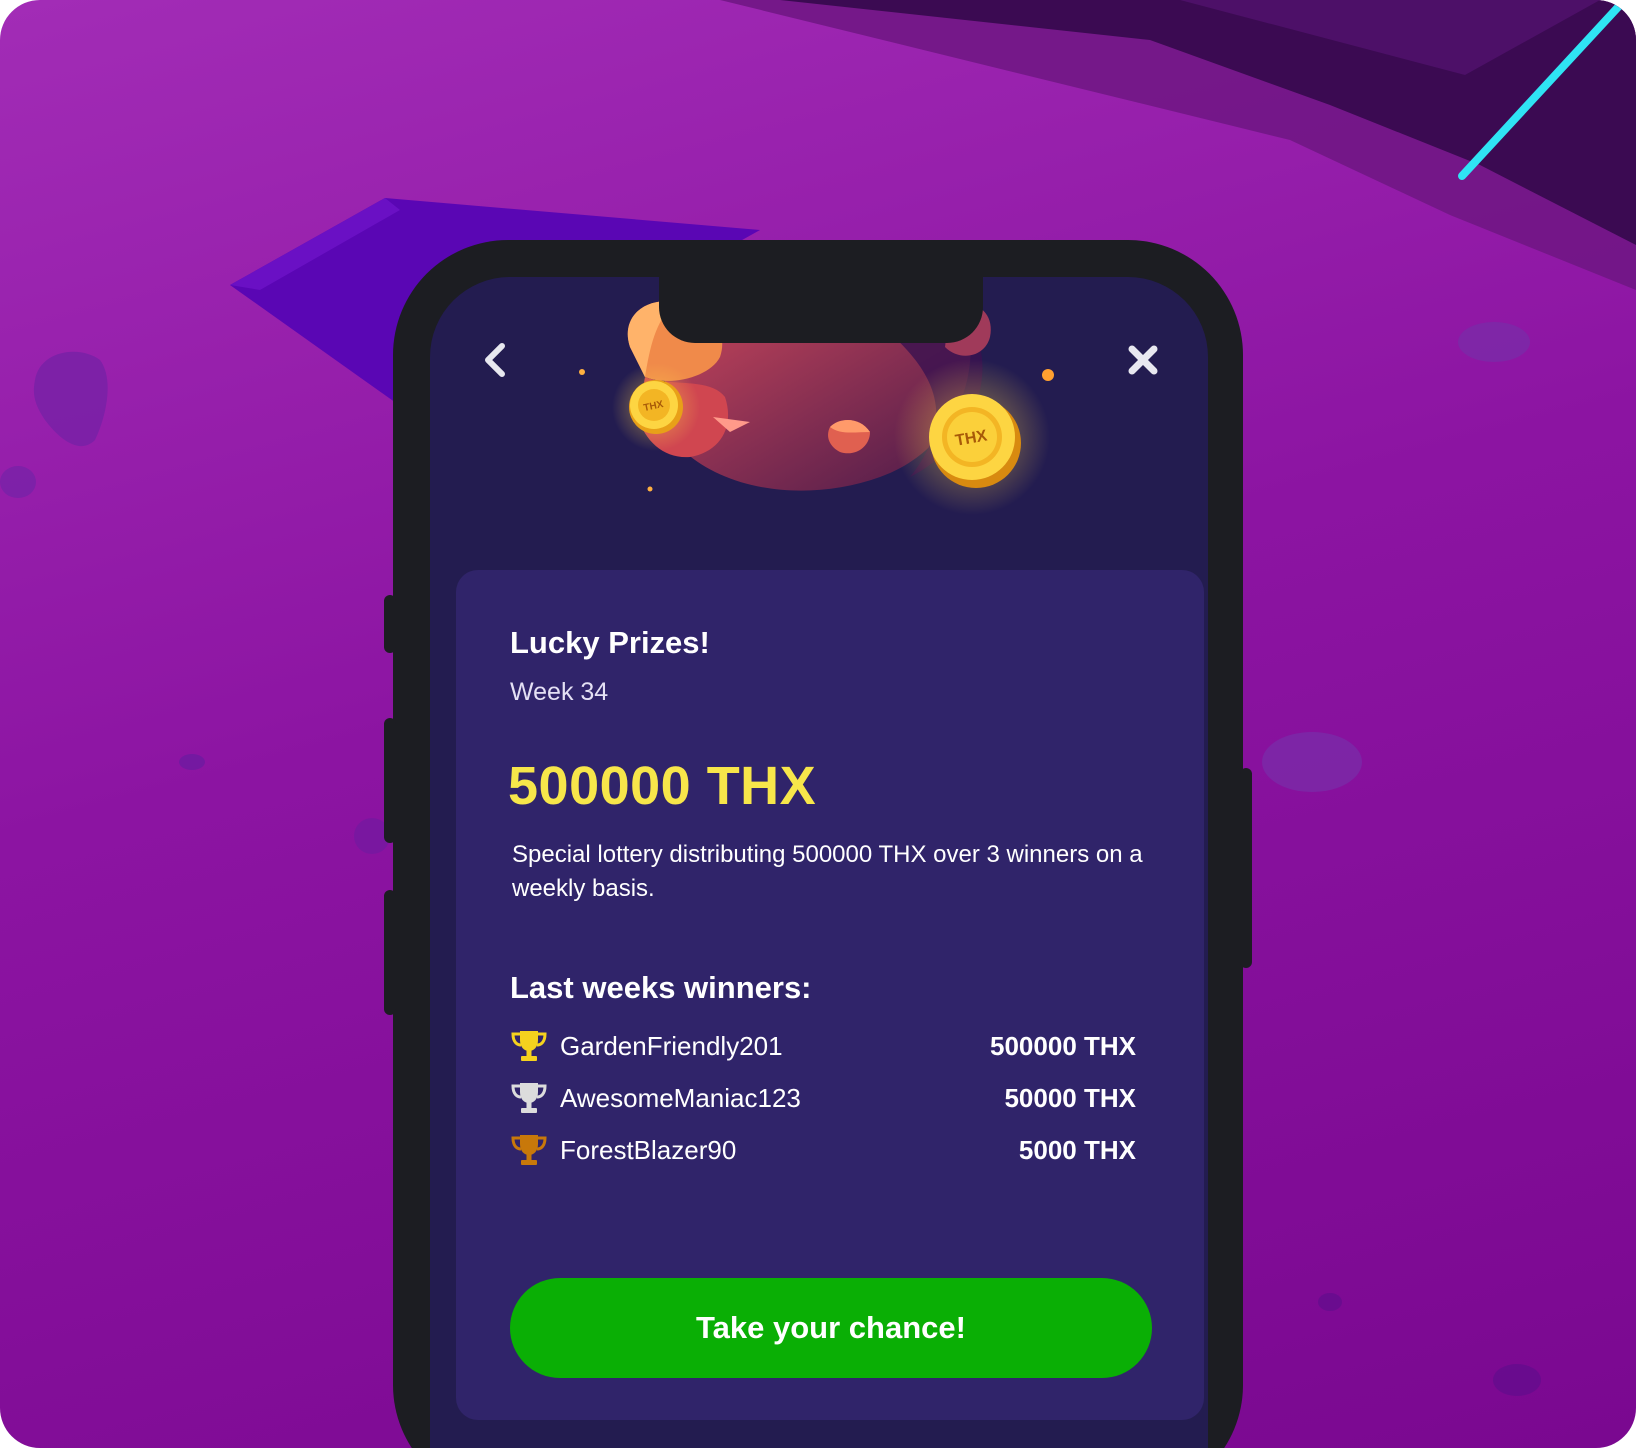 This screenshot has height=1448, width=1636. What do you see at coordinates (559, 692) in the screenshot?
I see `week-label: Week 34` at bounding box center [559, 692].